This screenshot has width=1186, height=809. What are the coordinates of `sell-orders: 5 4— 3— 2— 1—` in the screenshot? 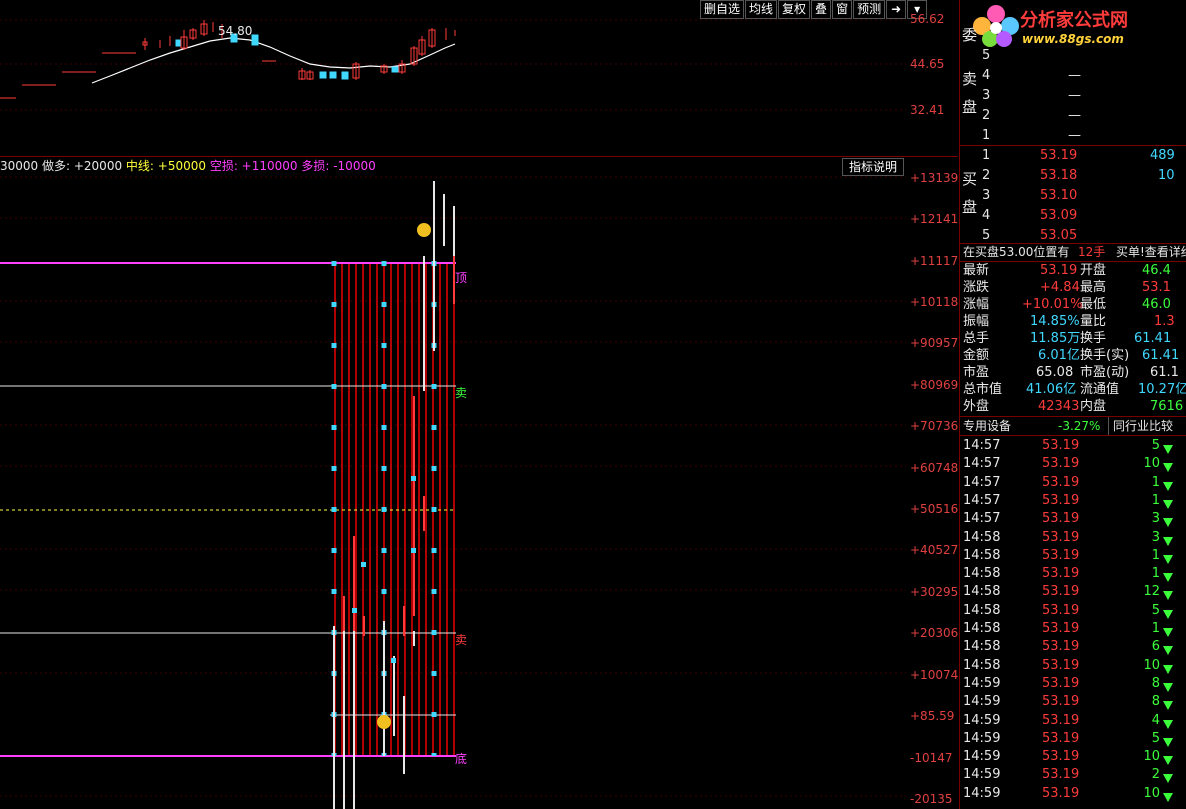 It's located at (1084, 86).